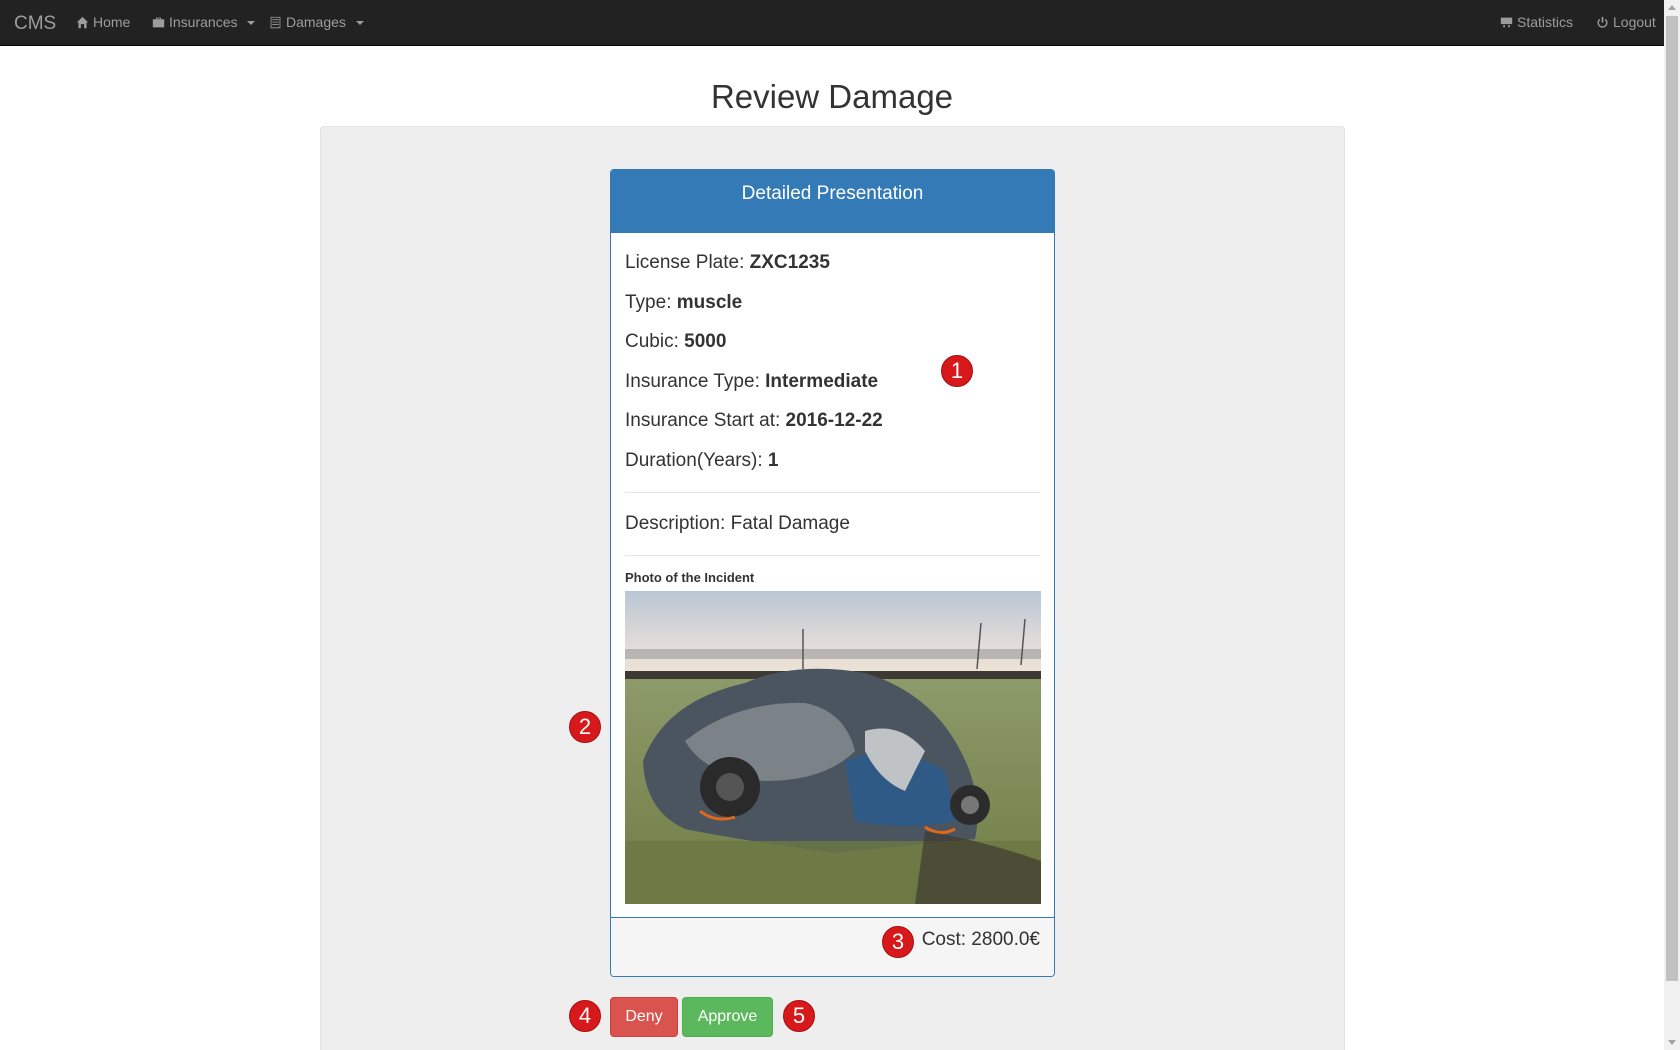 The width and height of the screenshot is (1680, 1050). What do you see at coordinates (832, 96) in the screenshot?
I see `page-title: Review Damage` at bounding box center [832, 96].